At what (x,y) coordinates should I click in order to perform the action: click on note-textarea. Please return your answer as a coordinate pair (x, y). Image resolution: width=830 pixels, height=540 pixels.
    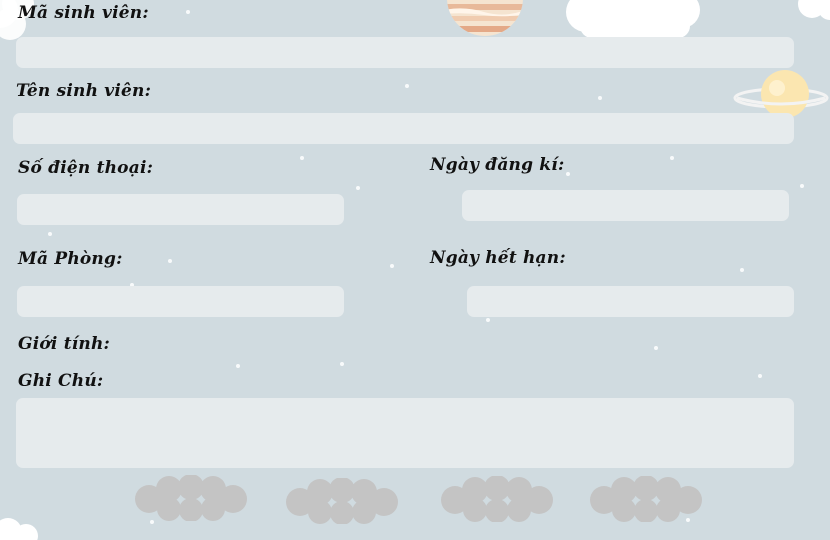
    Looking at the image, I should click on (405, 433).